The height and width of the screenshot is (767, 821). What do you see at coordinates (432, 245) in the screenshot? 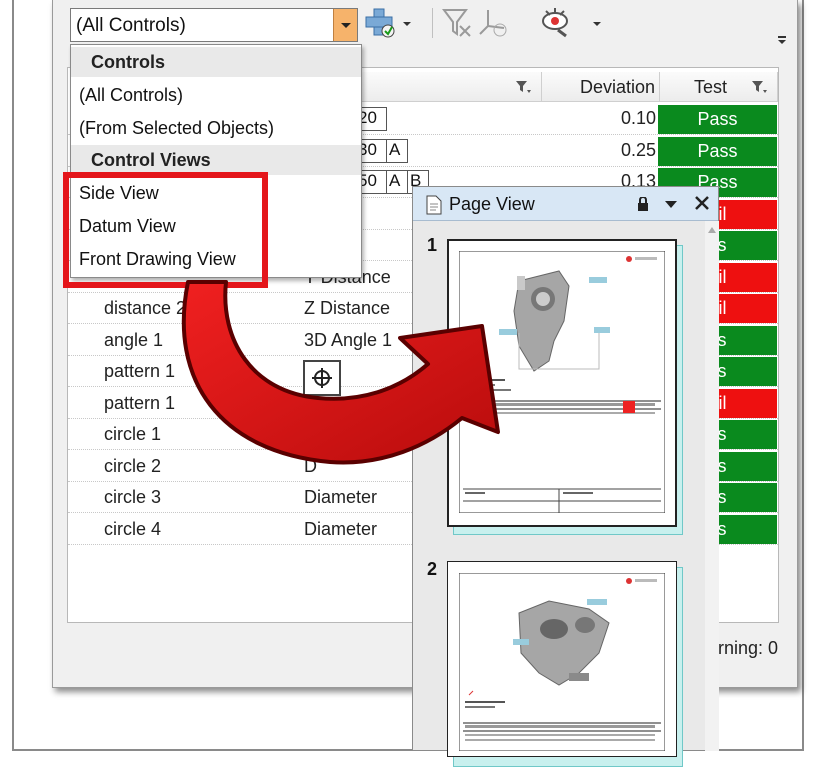
I see `page-number: 1` at bounding box center [432, 245].